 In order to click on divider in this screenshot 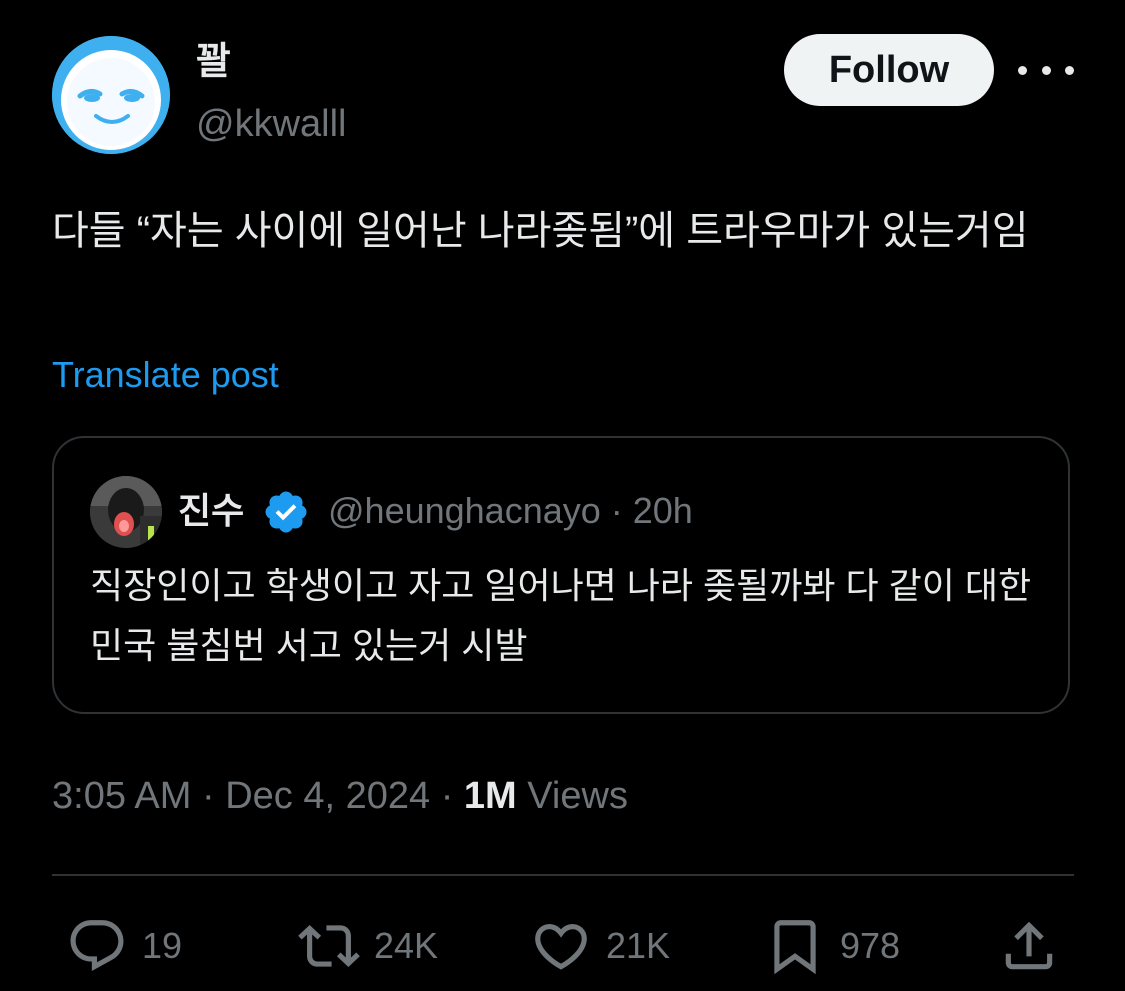, I will do `click(563, 875)`.